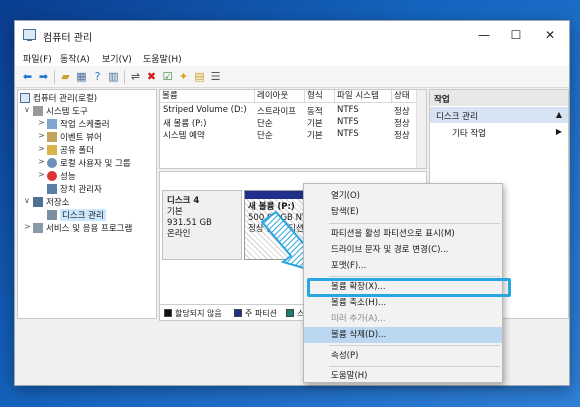 Image resolution: width=580 pixels, height=407 pixels. What do you see at coordinates (292, 35) in the screenshot?
I see `title-bar: 컴퓨터 관리 — ☐ ✕` at bounding box center [292, 35].